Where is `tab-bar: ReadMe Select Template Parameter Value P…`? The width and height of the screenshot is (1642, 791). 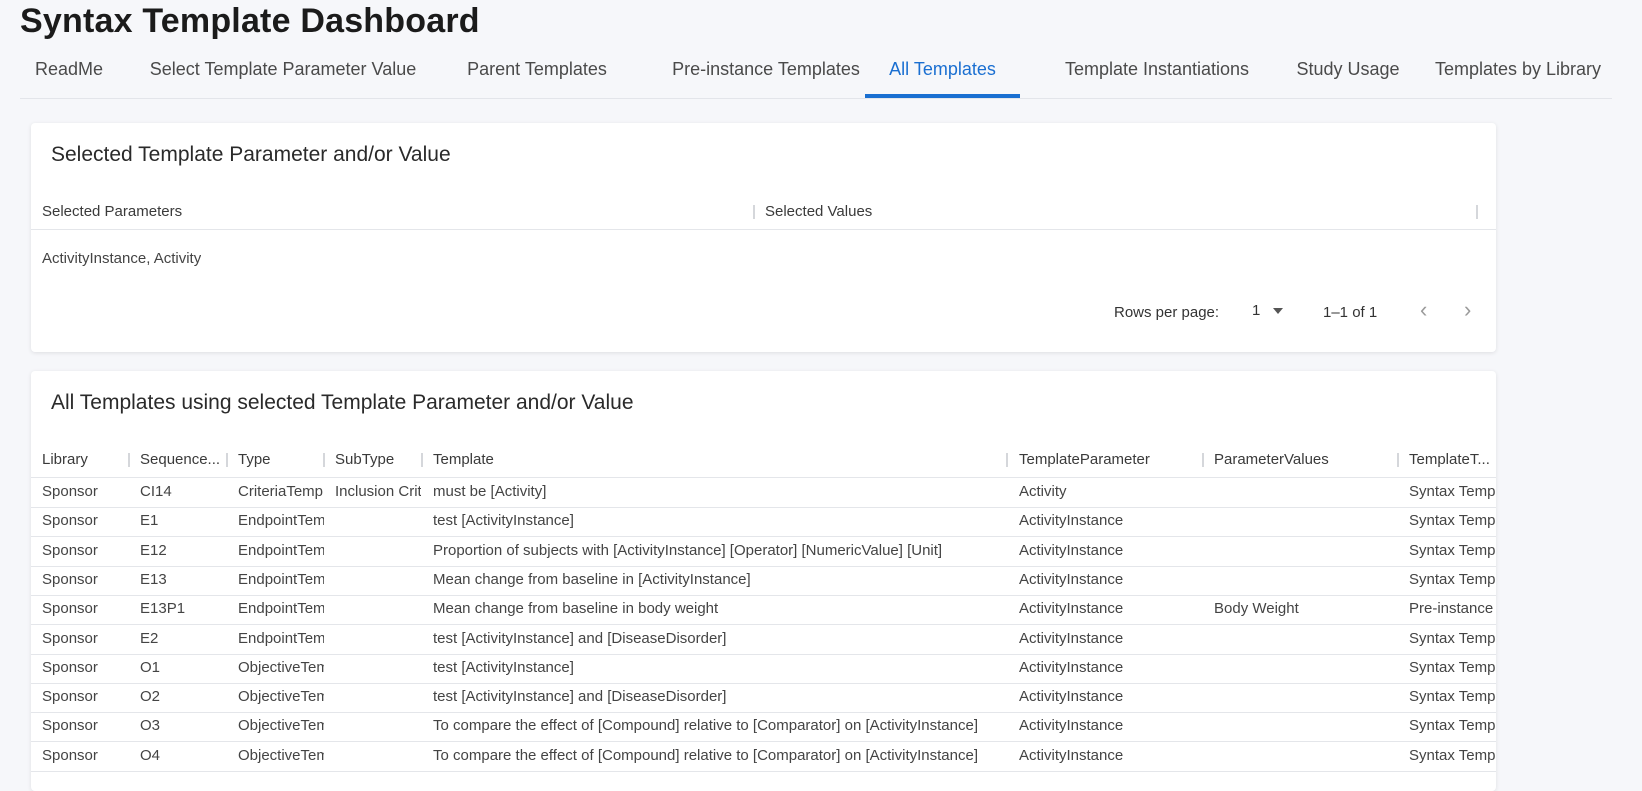
tab-bar: ReadMe Select Template Parameter Value P… is located at coordinates (816, 75).